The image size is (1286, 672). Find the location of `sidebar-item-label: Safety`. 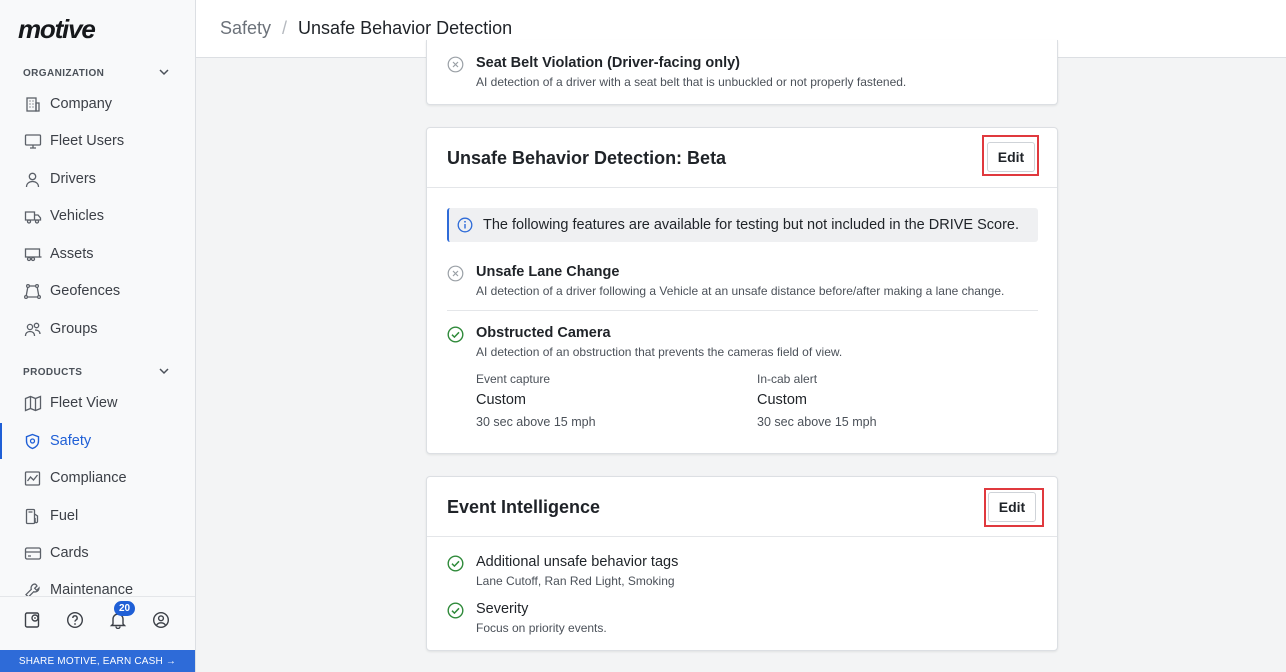

sidebar-item-label: Safety is located at coordinates (71, 441).